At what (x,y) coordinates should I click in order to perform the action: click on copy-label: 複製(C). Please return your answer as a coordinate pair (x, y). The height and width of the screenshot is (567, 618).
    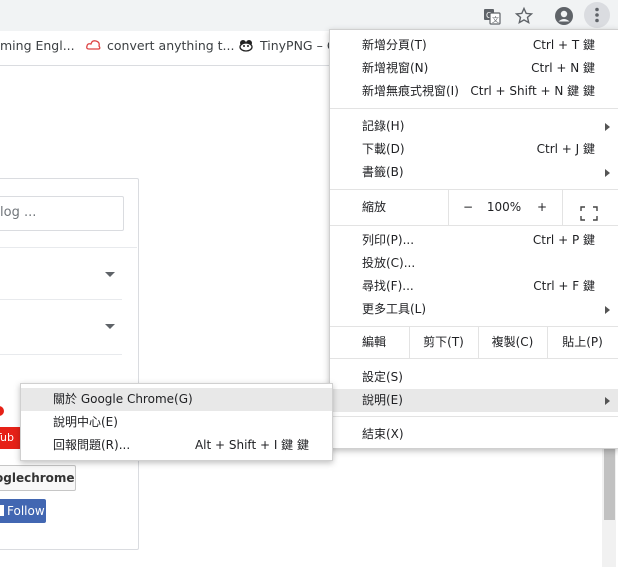
    Looking at the image, I should click on (512, 342).